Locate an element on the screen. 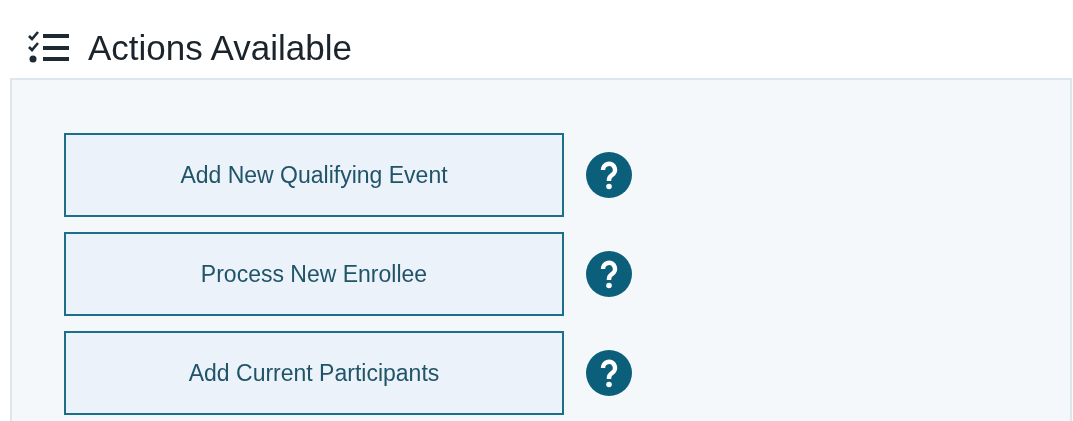  checklist-icon is located at coordinates (49, 48).